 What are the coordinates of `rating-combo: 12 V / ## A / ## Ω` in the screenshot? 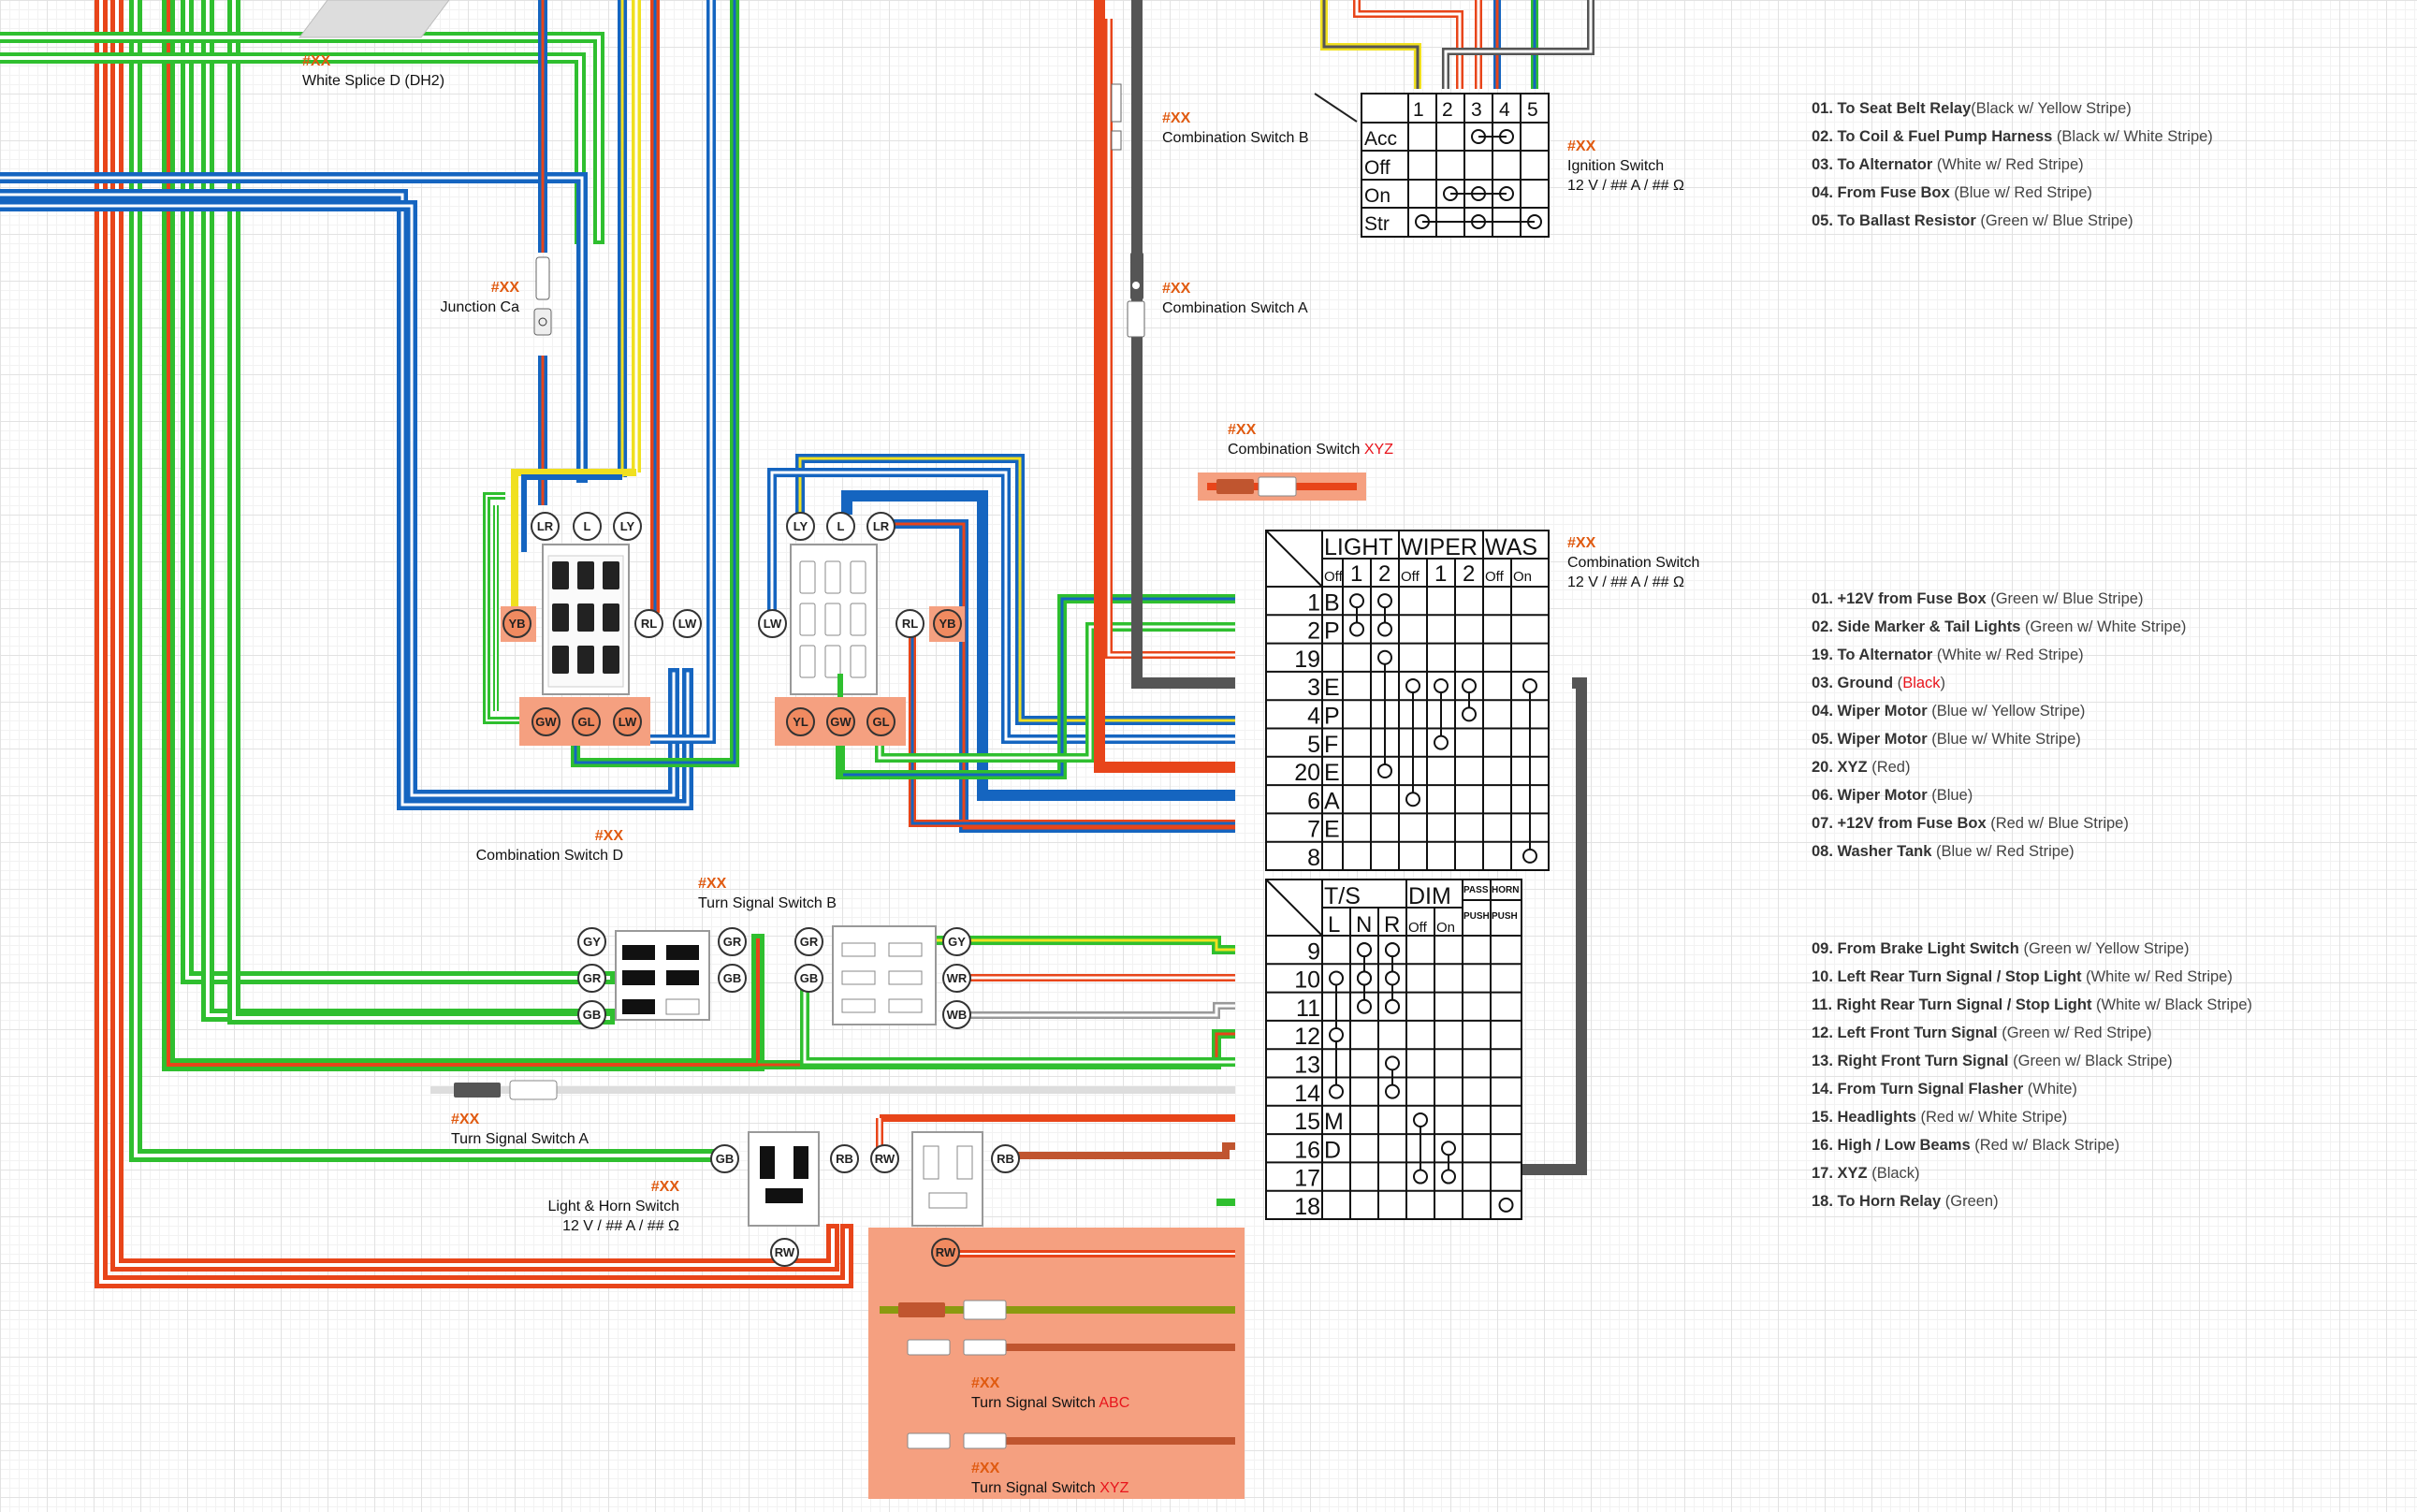 It's located at (1625, 582).